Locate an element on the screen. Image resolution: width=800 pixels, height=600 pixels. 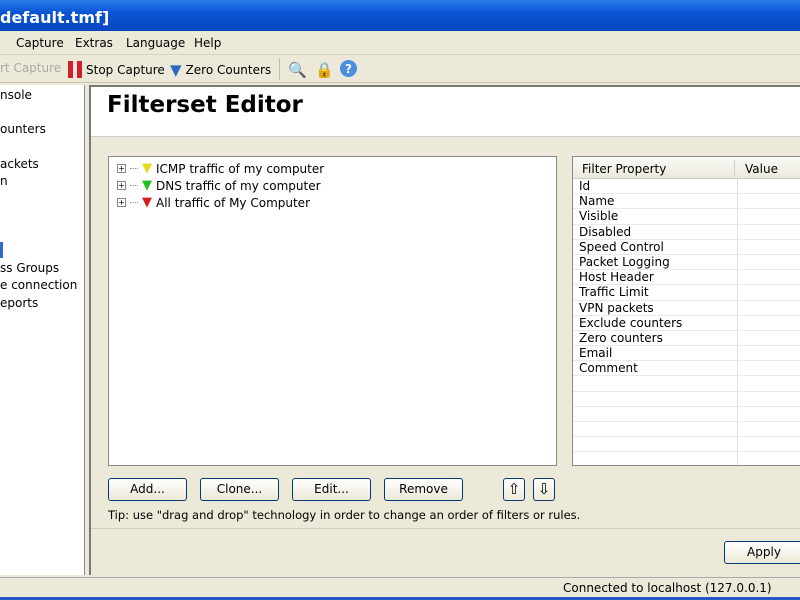
stop-capture-button: Stop Capture is located at coordinates (116, 69).